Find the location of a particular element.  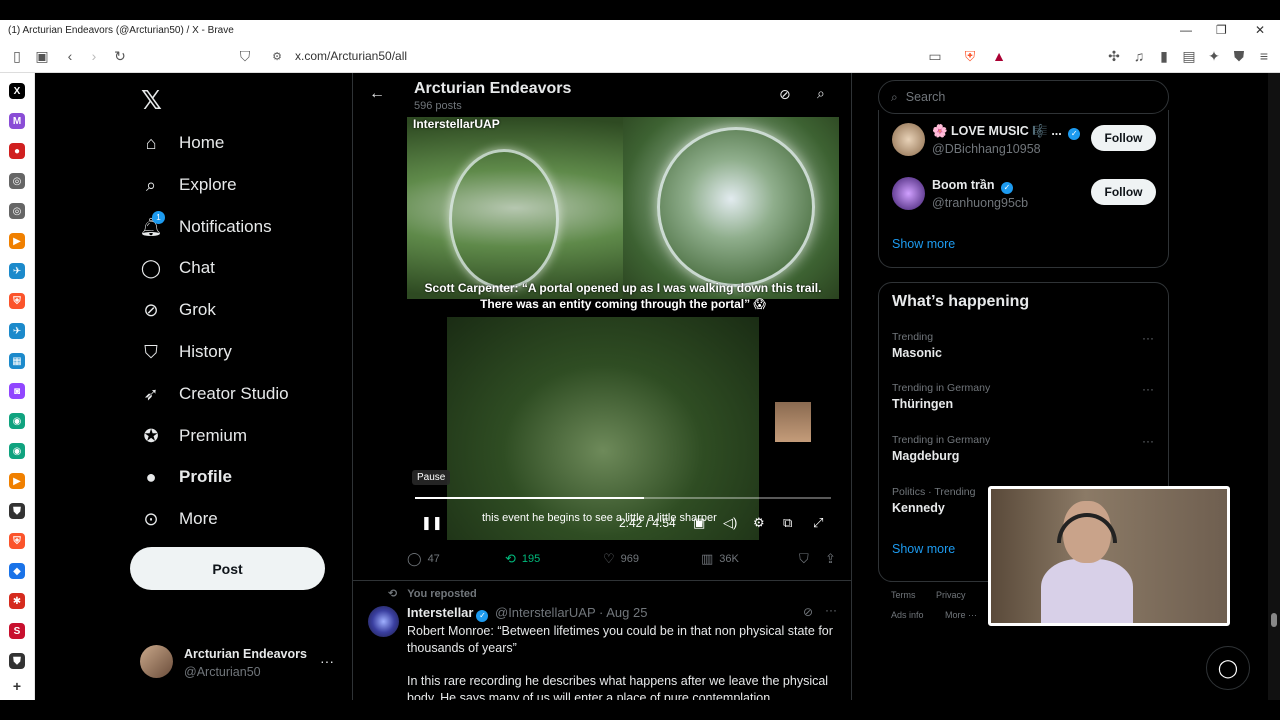

like-button: ♡ 969 is located at coordinates (621, 559).